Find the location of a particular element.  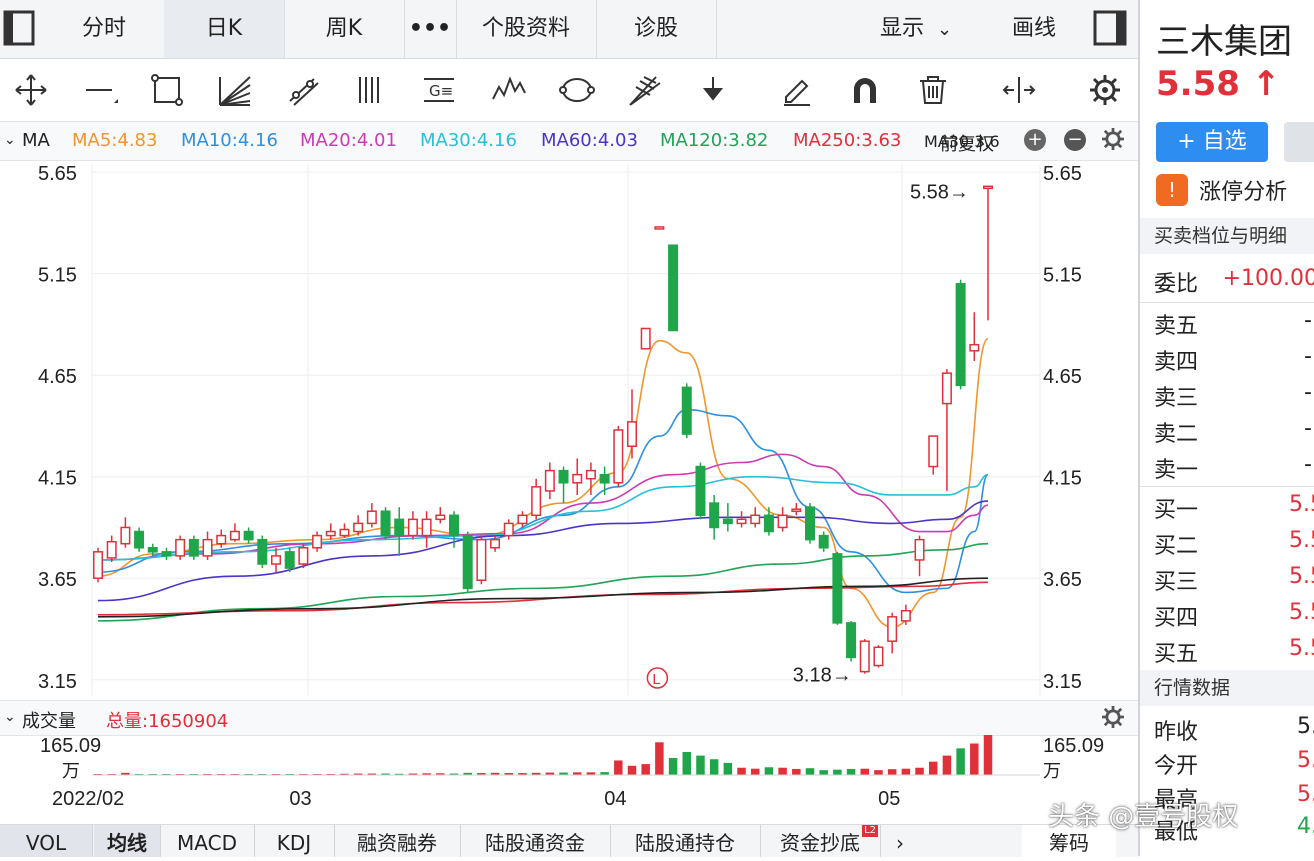

horizontal-line-icon is located at coordinates (101, 90).